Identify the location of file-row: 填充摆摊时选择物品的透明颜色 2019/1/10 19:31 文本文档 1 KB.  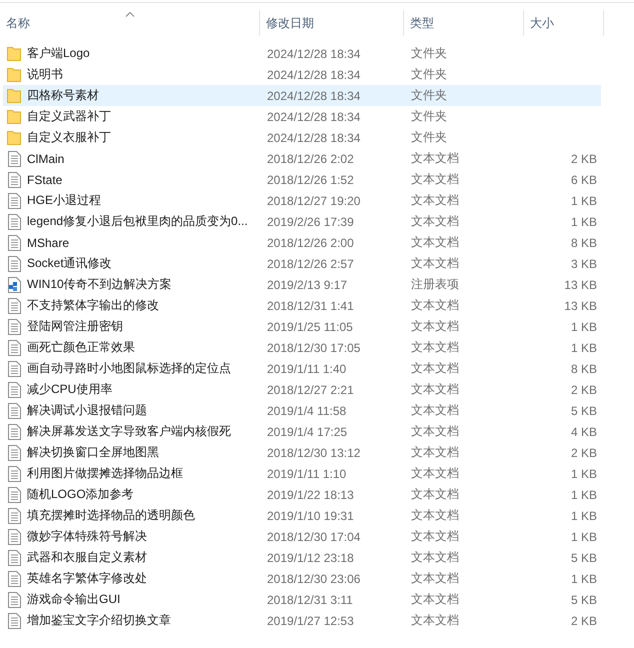
(302, 515).